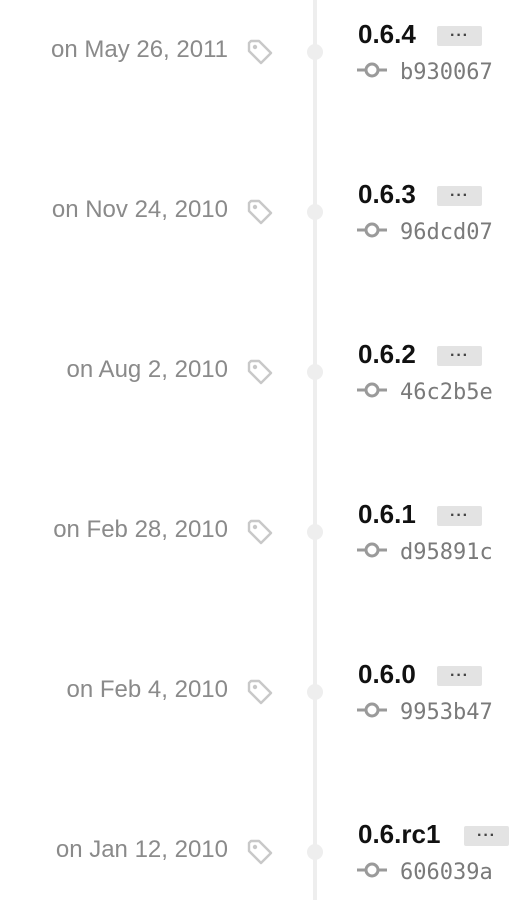 This screenshot has width=526, height=900. What do you see at coordinates (147, 690) in the screenshot?
I see `release-date: on Feb 4, 2010` at bounding box center [147, 690].